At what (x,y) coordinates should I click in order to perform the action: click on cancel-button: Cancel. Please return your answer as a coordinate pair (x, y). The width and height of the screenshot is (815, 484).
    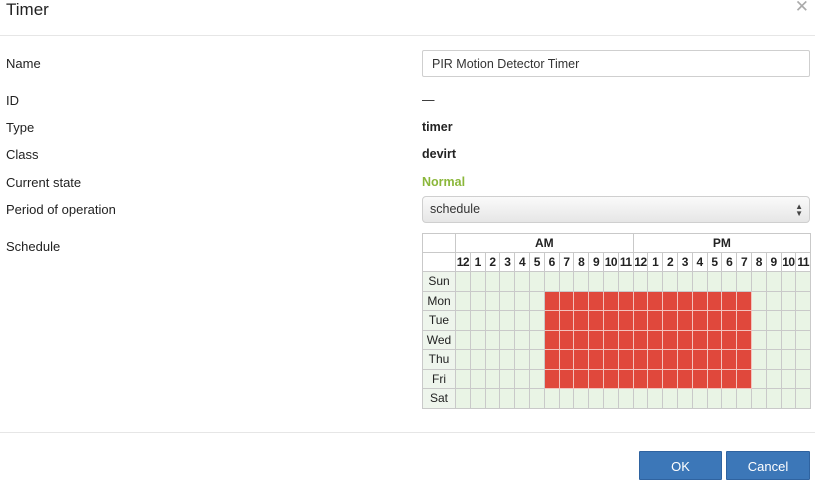
    Looking at the image, I should click on (768, 465).